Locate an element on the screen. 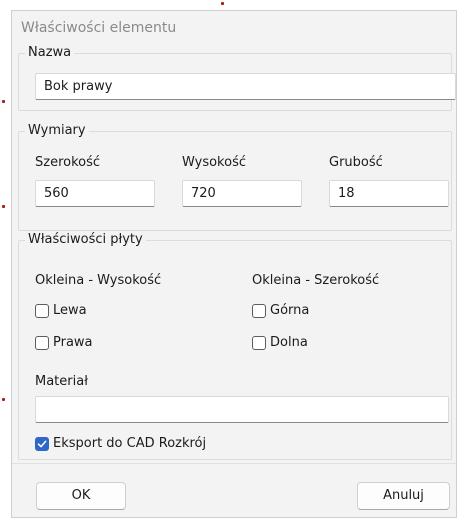 The width and height of the screenshot is (460, 521). thickness-input: 18 is located at coordinates (389, 193).